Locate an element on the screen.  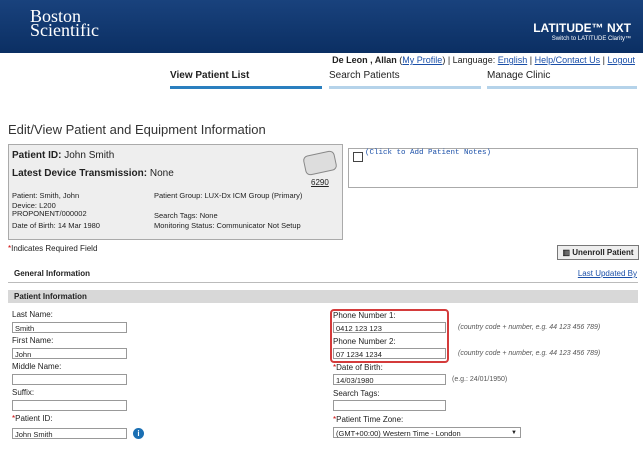
phone-highlight-box is located at coordinates (389, 336).